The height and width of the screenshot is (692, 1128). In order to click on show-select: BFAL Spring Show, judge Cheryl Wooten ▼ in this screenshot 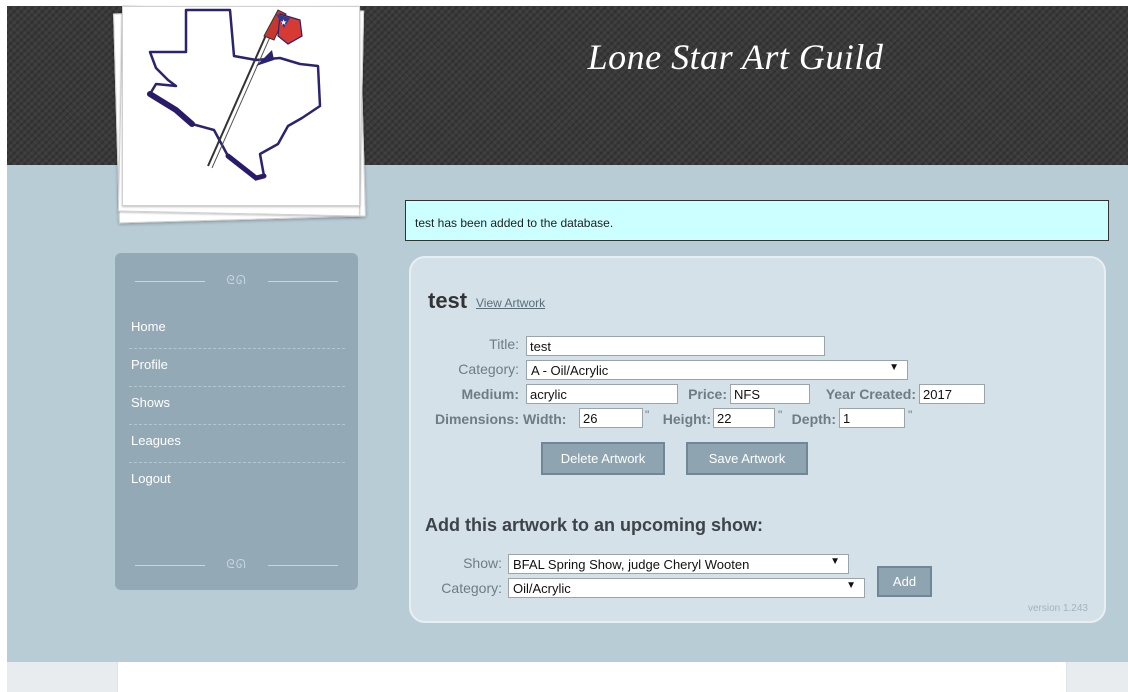, I will do `click(678, 564)`.